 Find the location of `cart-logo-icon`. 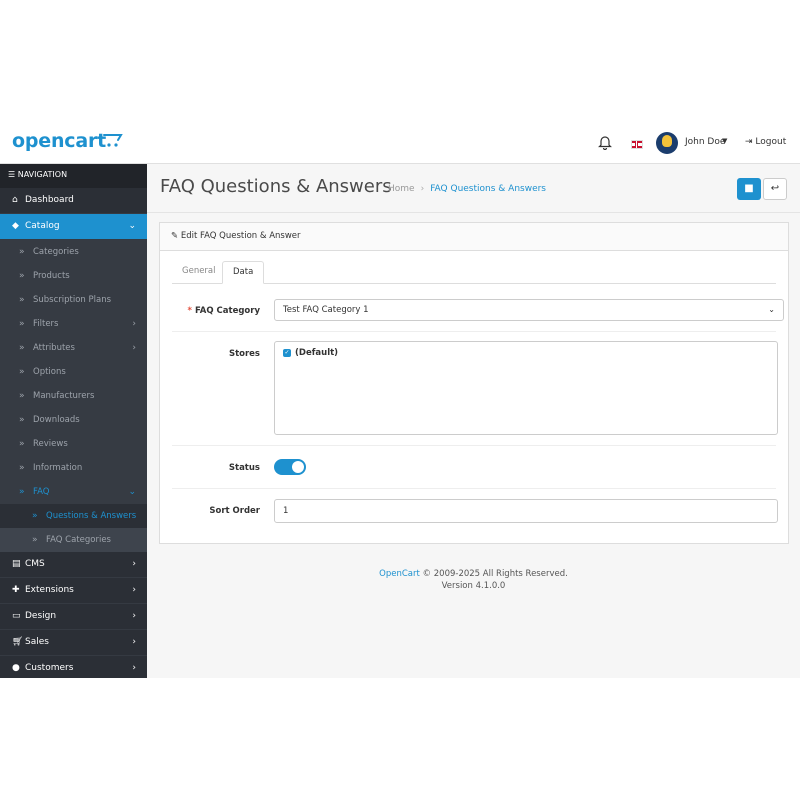

cart-logo-icon is located at coordinates (113, 140).